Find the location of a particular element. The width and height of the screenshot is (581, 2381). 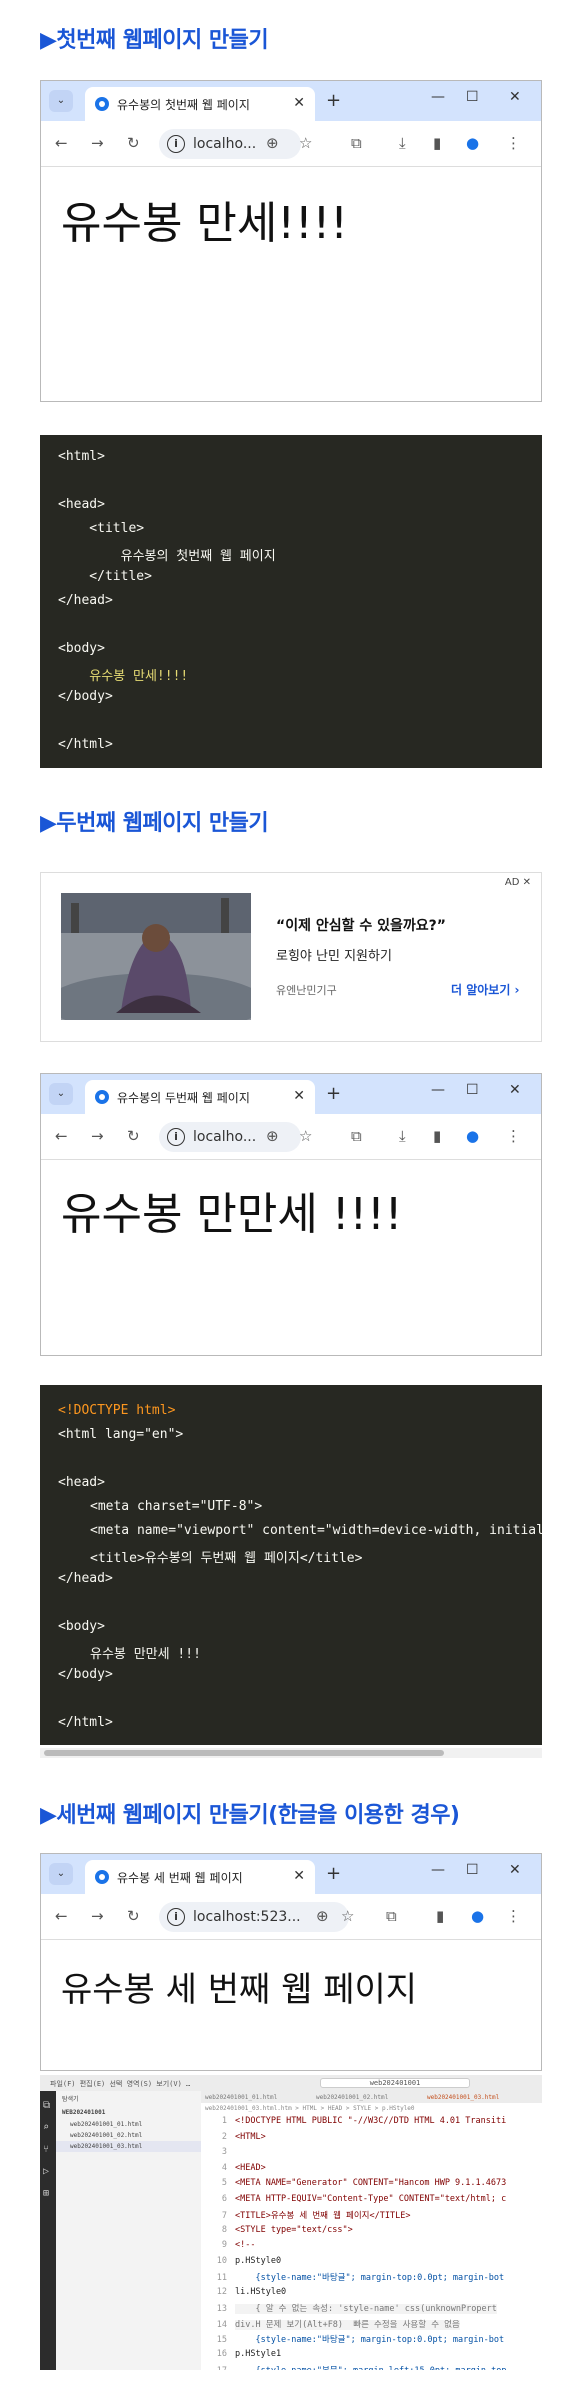

line-number: 2 is located at coordinates (224, 2136).